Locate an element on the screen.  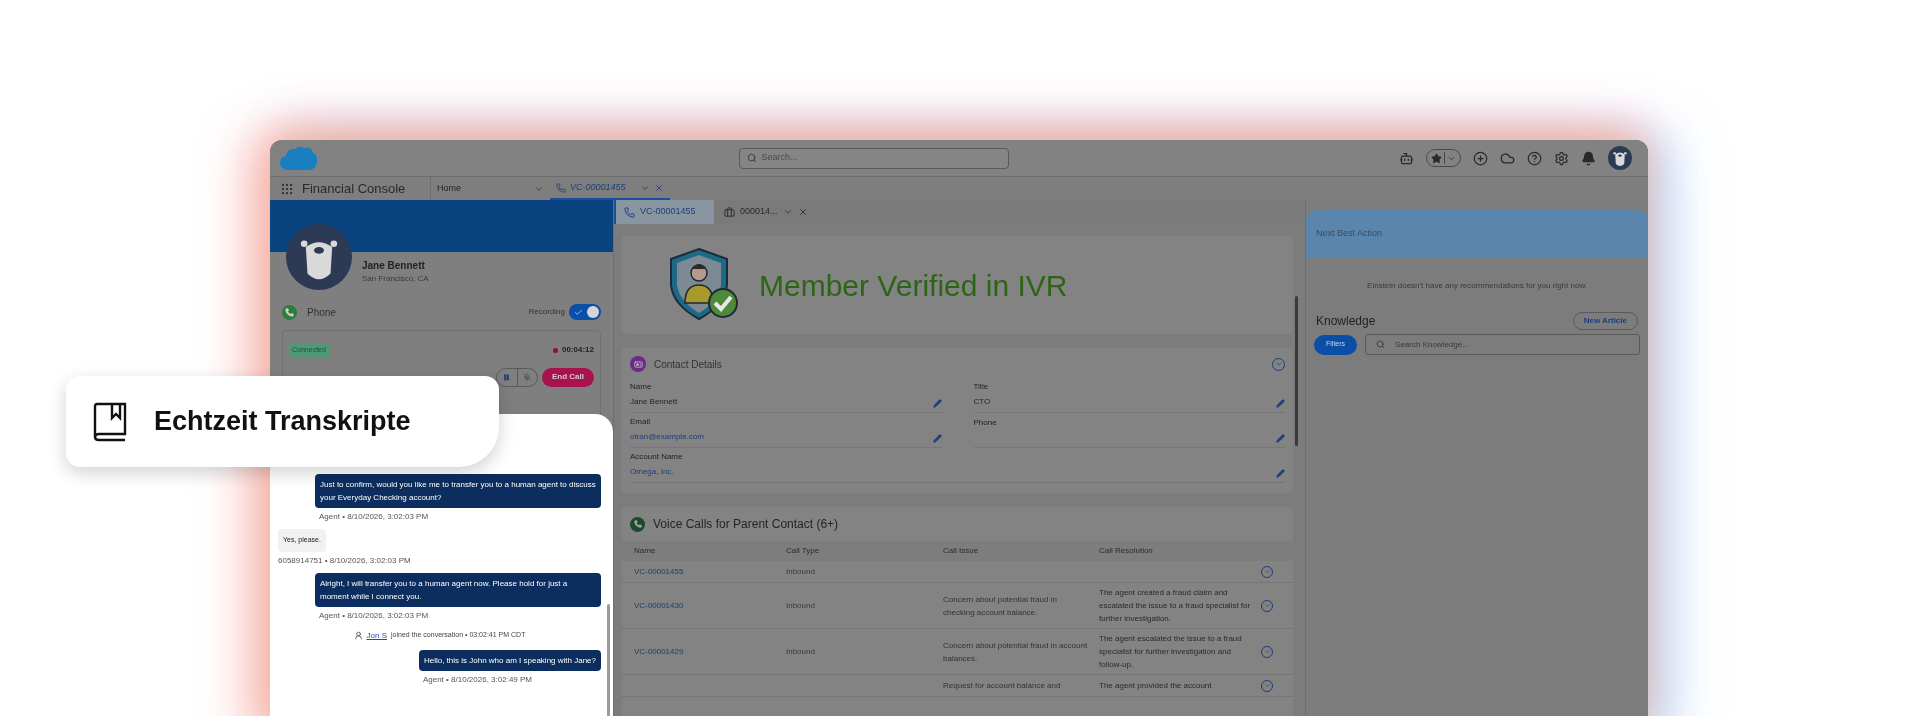
message-meta: Agent • 8/10/2026, 3:02:49 PM is located at coordinates (477, 679).